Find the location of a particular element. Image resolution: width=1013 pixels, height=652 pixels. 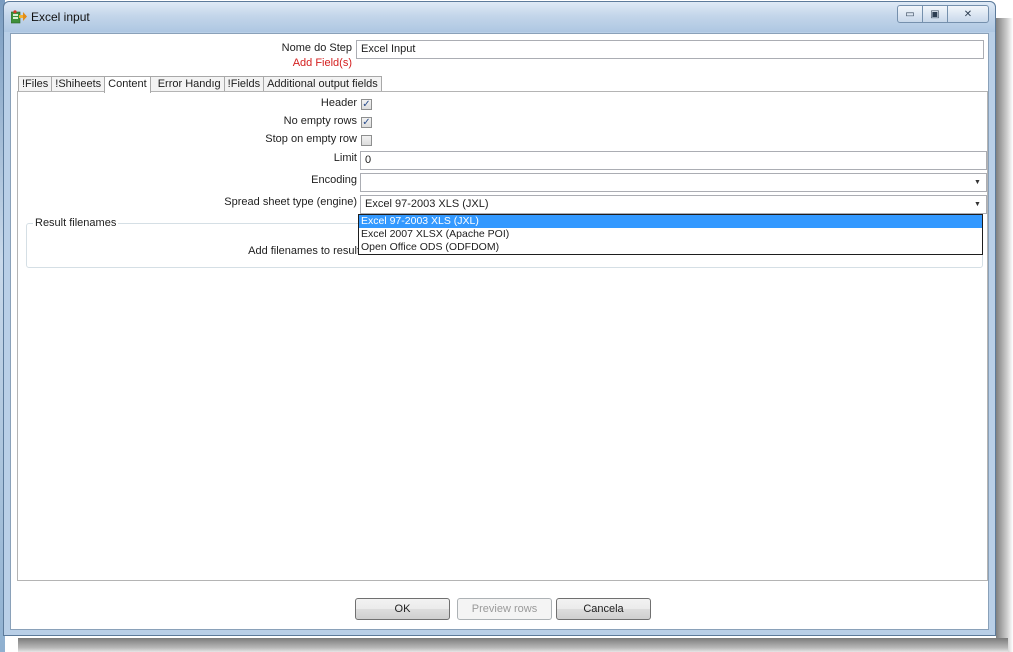

encoding-label: Encoding is located at coordinates (334, 180).